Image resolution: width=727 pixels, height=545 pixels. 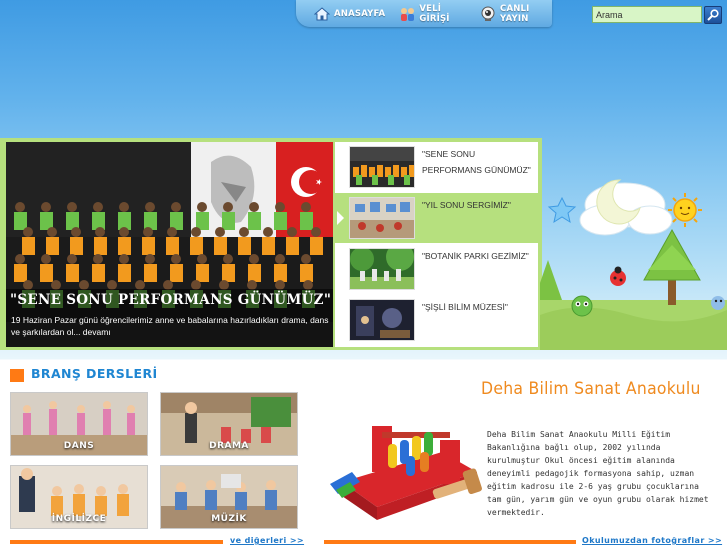 I want to click on branch-card-drama: DRAMA, so click(x=229, y=424).